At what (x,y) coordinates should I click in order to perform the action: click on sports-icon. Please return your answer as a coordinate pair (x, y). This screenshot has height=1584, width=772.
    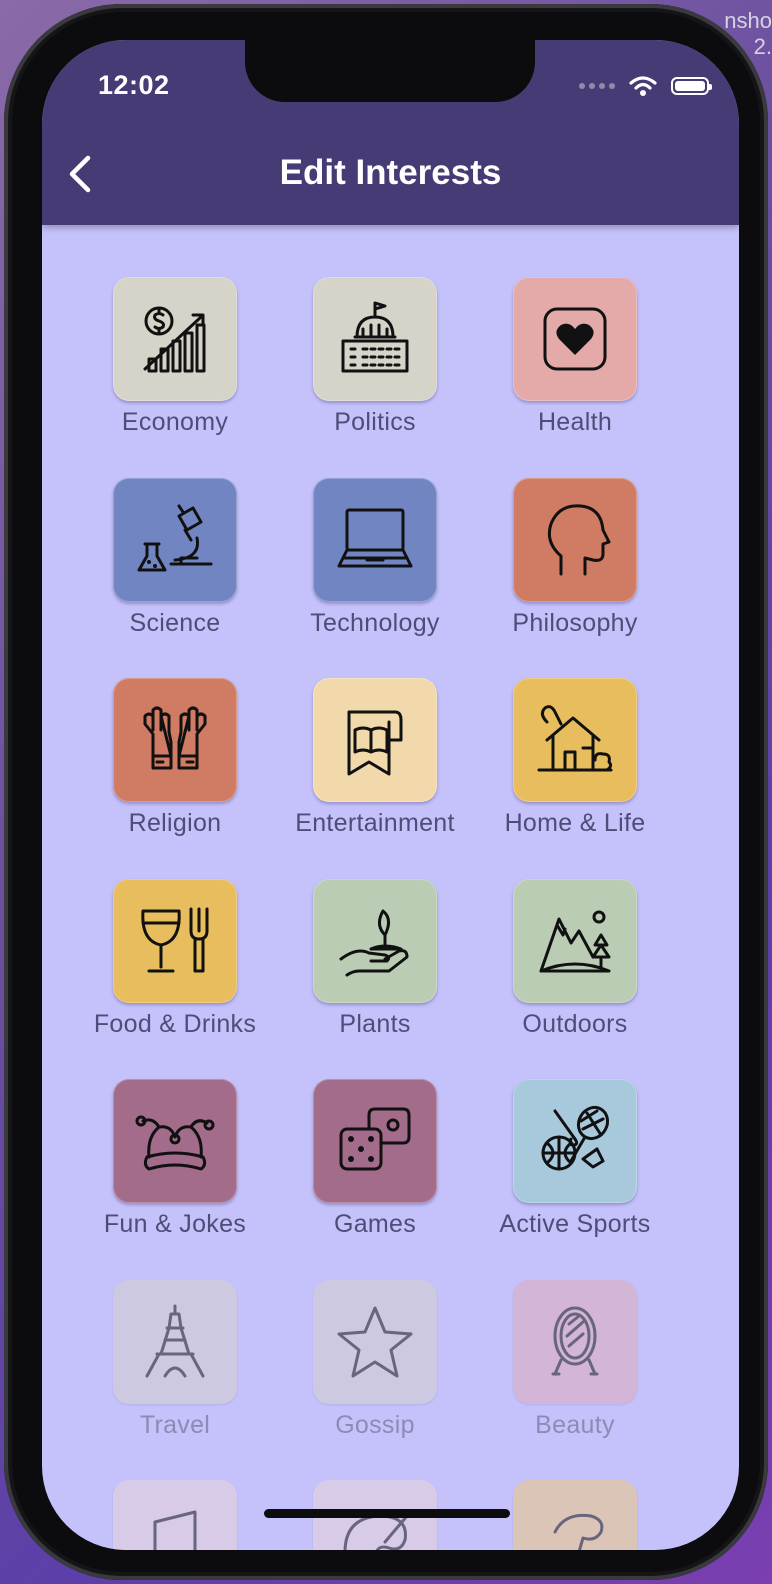
    Looking at the image, I should click on (575, 1138).